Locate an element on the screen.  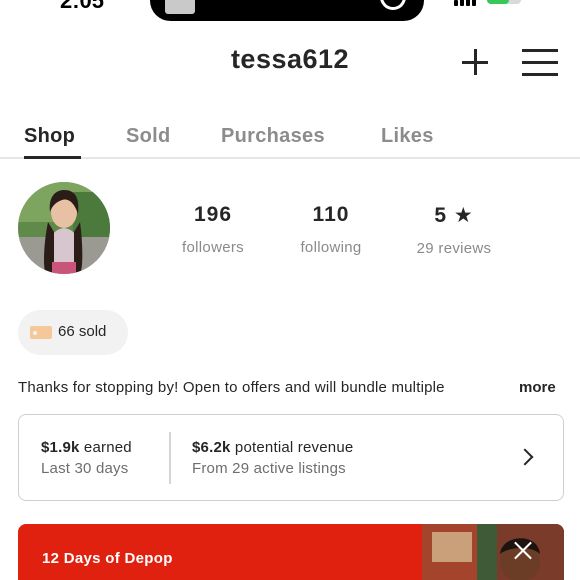
price-tag-icon is located at coordinates (41, 332).